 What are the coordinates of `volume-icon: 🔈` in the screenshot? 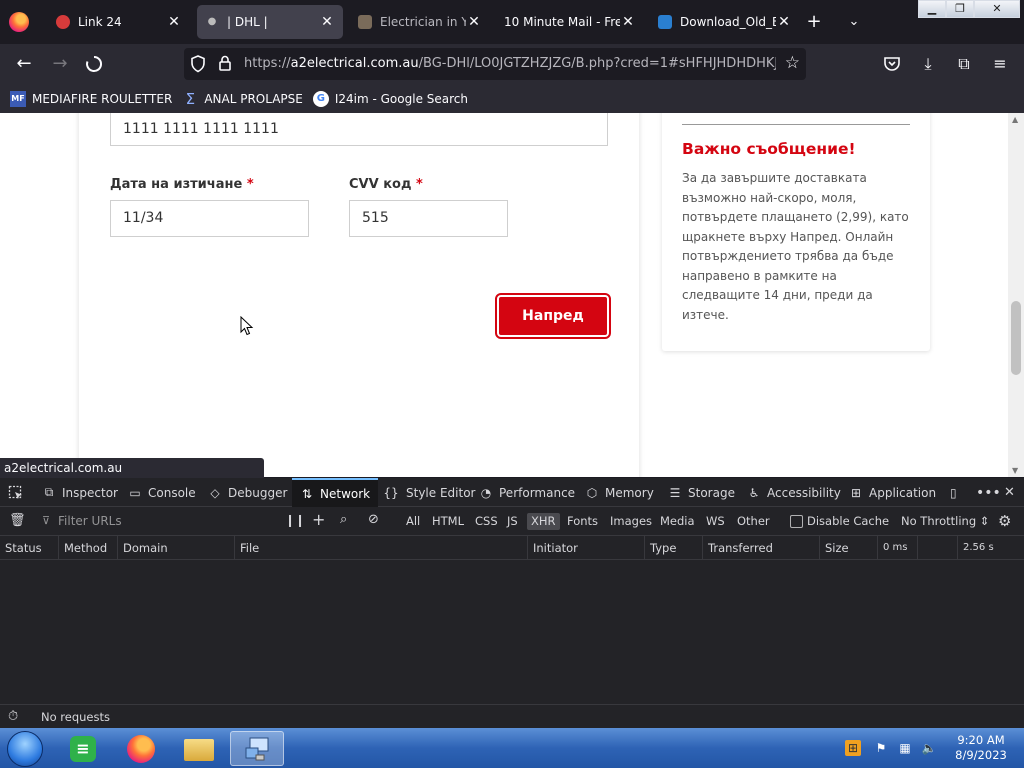 It's located at (929, 748).